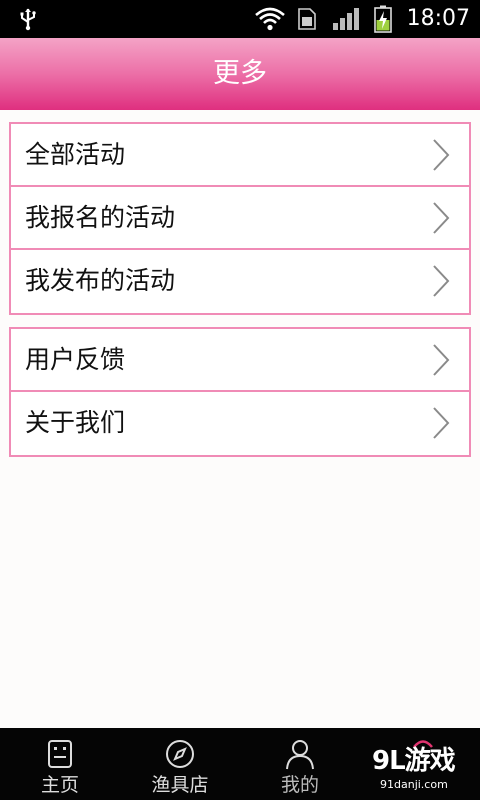 Image resolution: width=480 pixels, height=800 pixels. I want to click on tab-label: 渔具店, so click(180, 785).